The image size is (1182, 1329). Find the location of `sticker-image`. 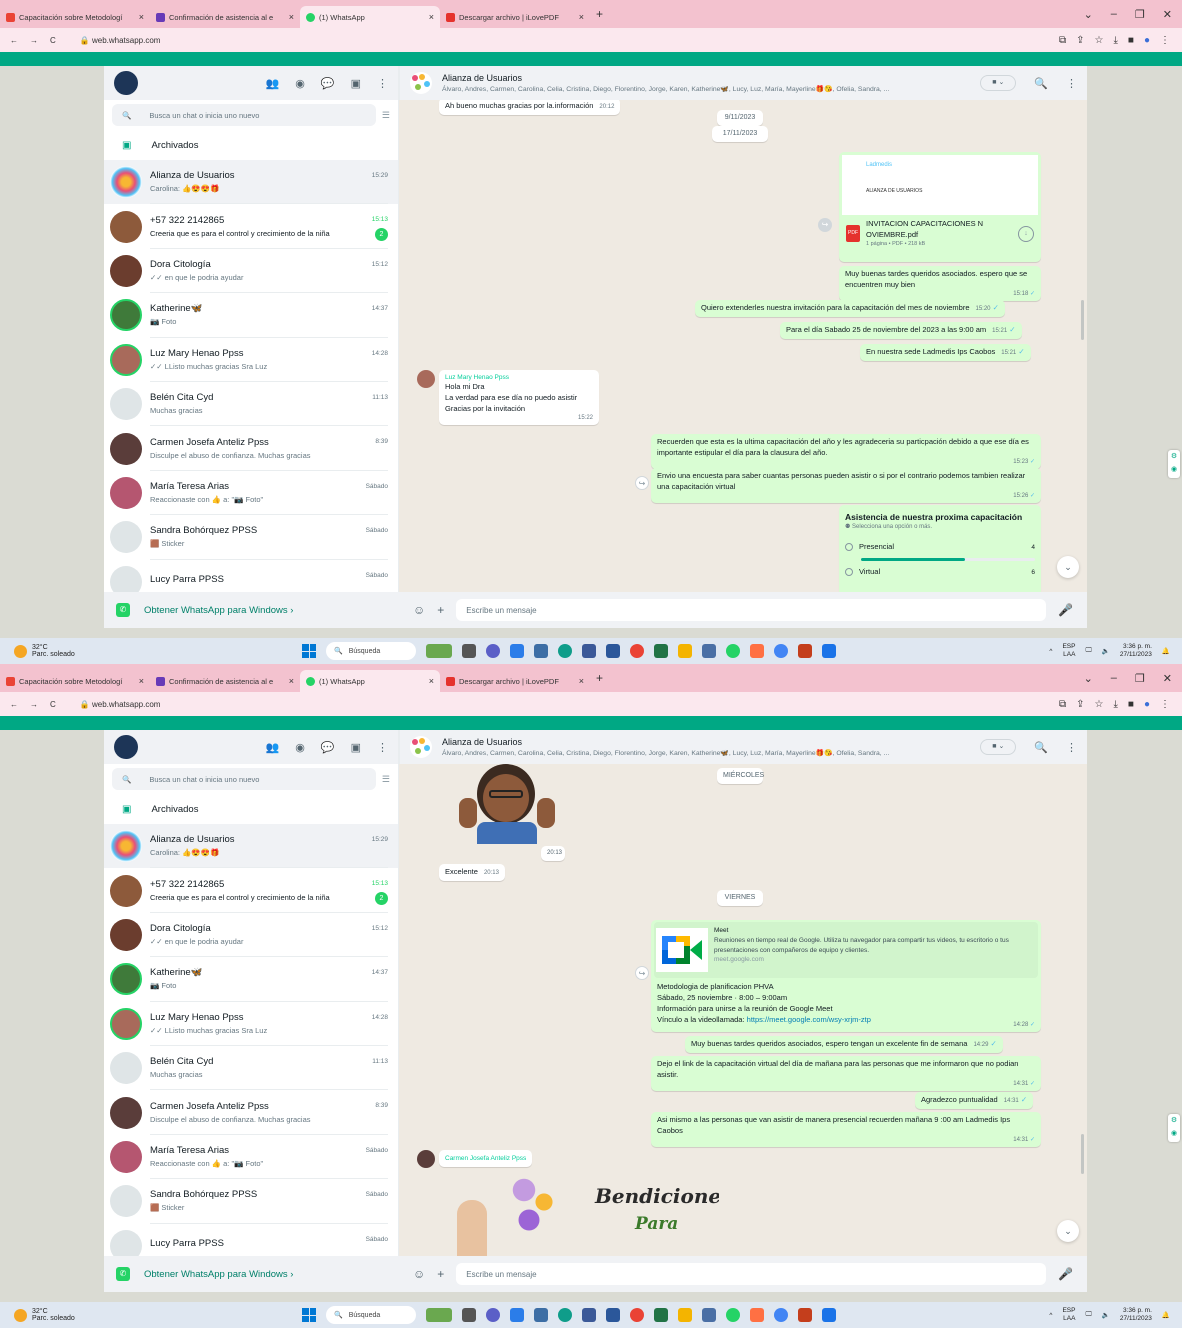

sticker-image is located at coordinates (507, 804).